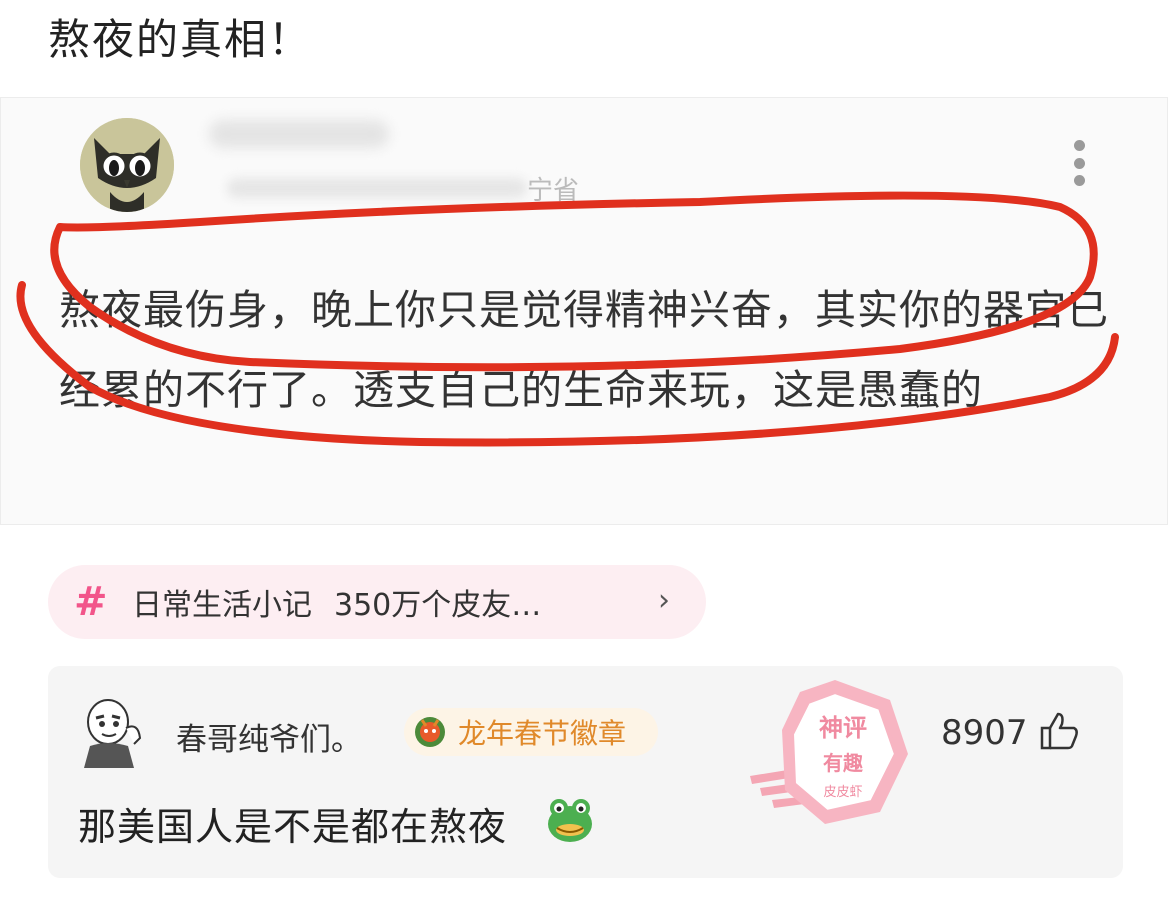 This screenshot has width=1170, height=905. Describe the element at coordinates (1059, 731) in the screenshot. I see `thumbs-up-icon` at that location.